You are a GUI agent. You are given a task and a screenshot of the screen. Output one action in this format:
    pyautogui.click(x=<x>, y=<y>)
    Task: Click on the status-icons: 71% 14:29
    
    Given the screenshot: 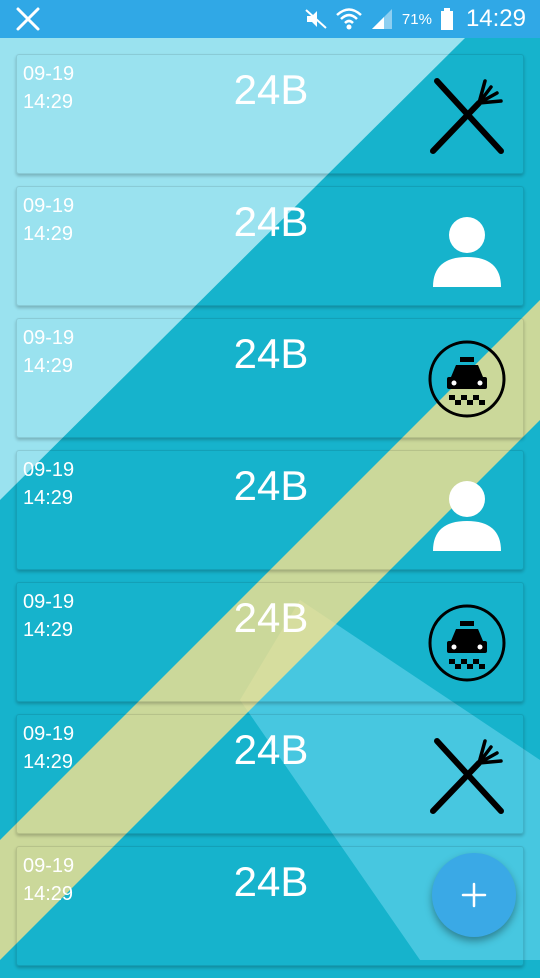 What is the action you would take?
    pyautogui.click(x=415, y=19)
    